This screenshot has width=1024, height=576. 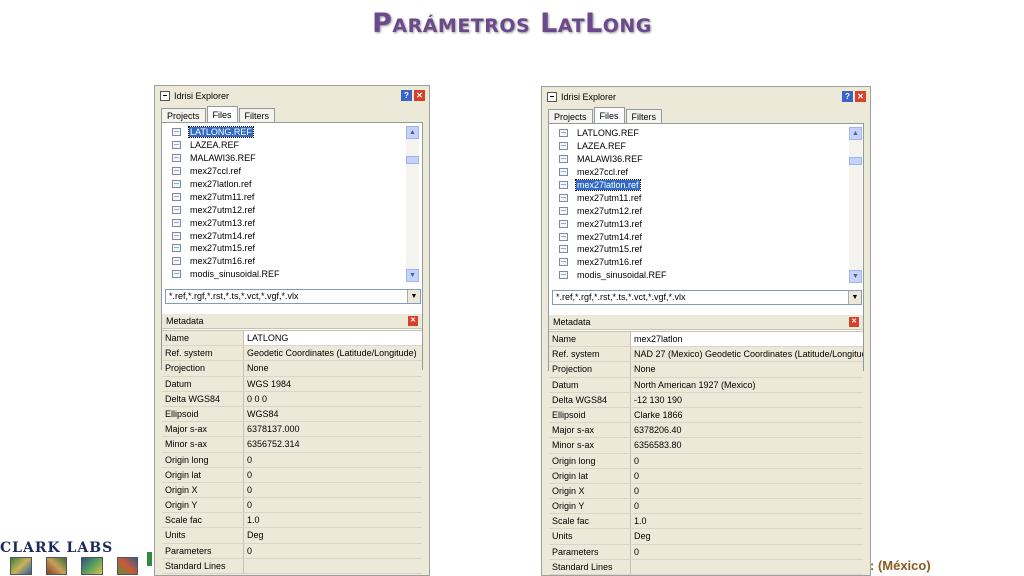 What do you see at coordinates (333, 414) in the screenshot?
I see `metadata-value: WGS84` at bounding box center [333, 414].